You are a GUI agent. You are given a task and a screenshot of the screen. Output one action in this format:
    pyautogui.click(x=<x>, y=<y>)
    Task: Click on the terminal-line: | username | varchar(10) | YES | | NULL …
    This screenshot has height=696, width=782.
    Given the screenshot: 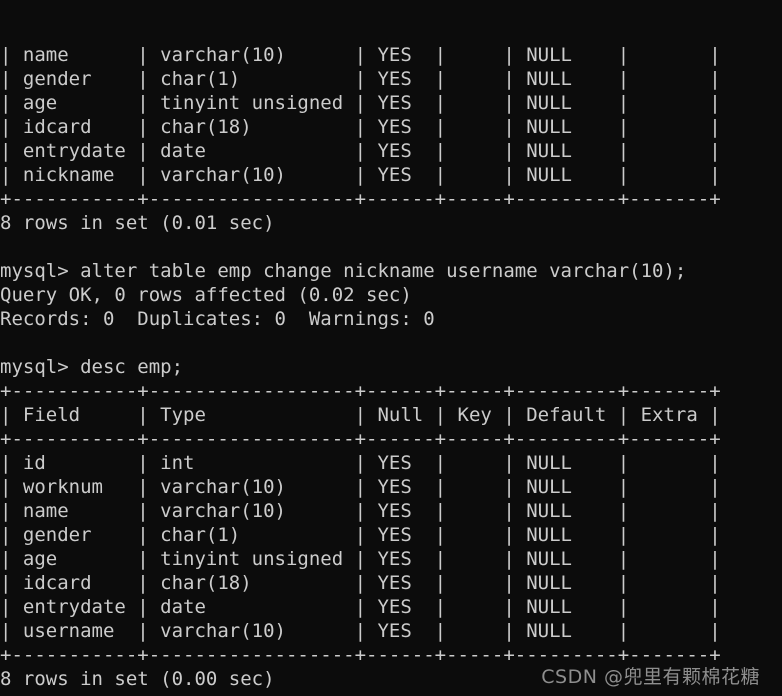 What is the action you would take?
    pyautogui.click(x=360, y=631)
    